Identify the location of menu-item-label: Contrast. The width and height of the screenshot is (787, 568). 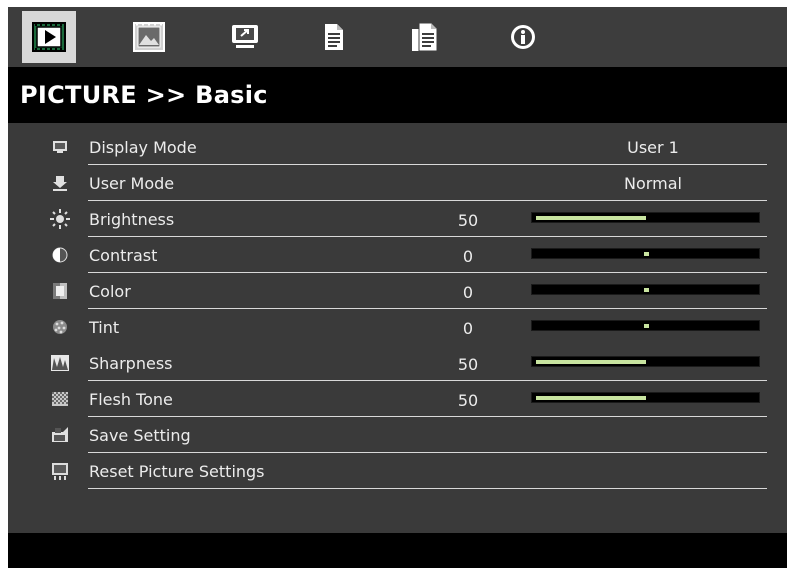
(123, 255).